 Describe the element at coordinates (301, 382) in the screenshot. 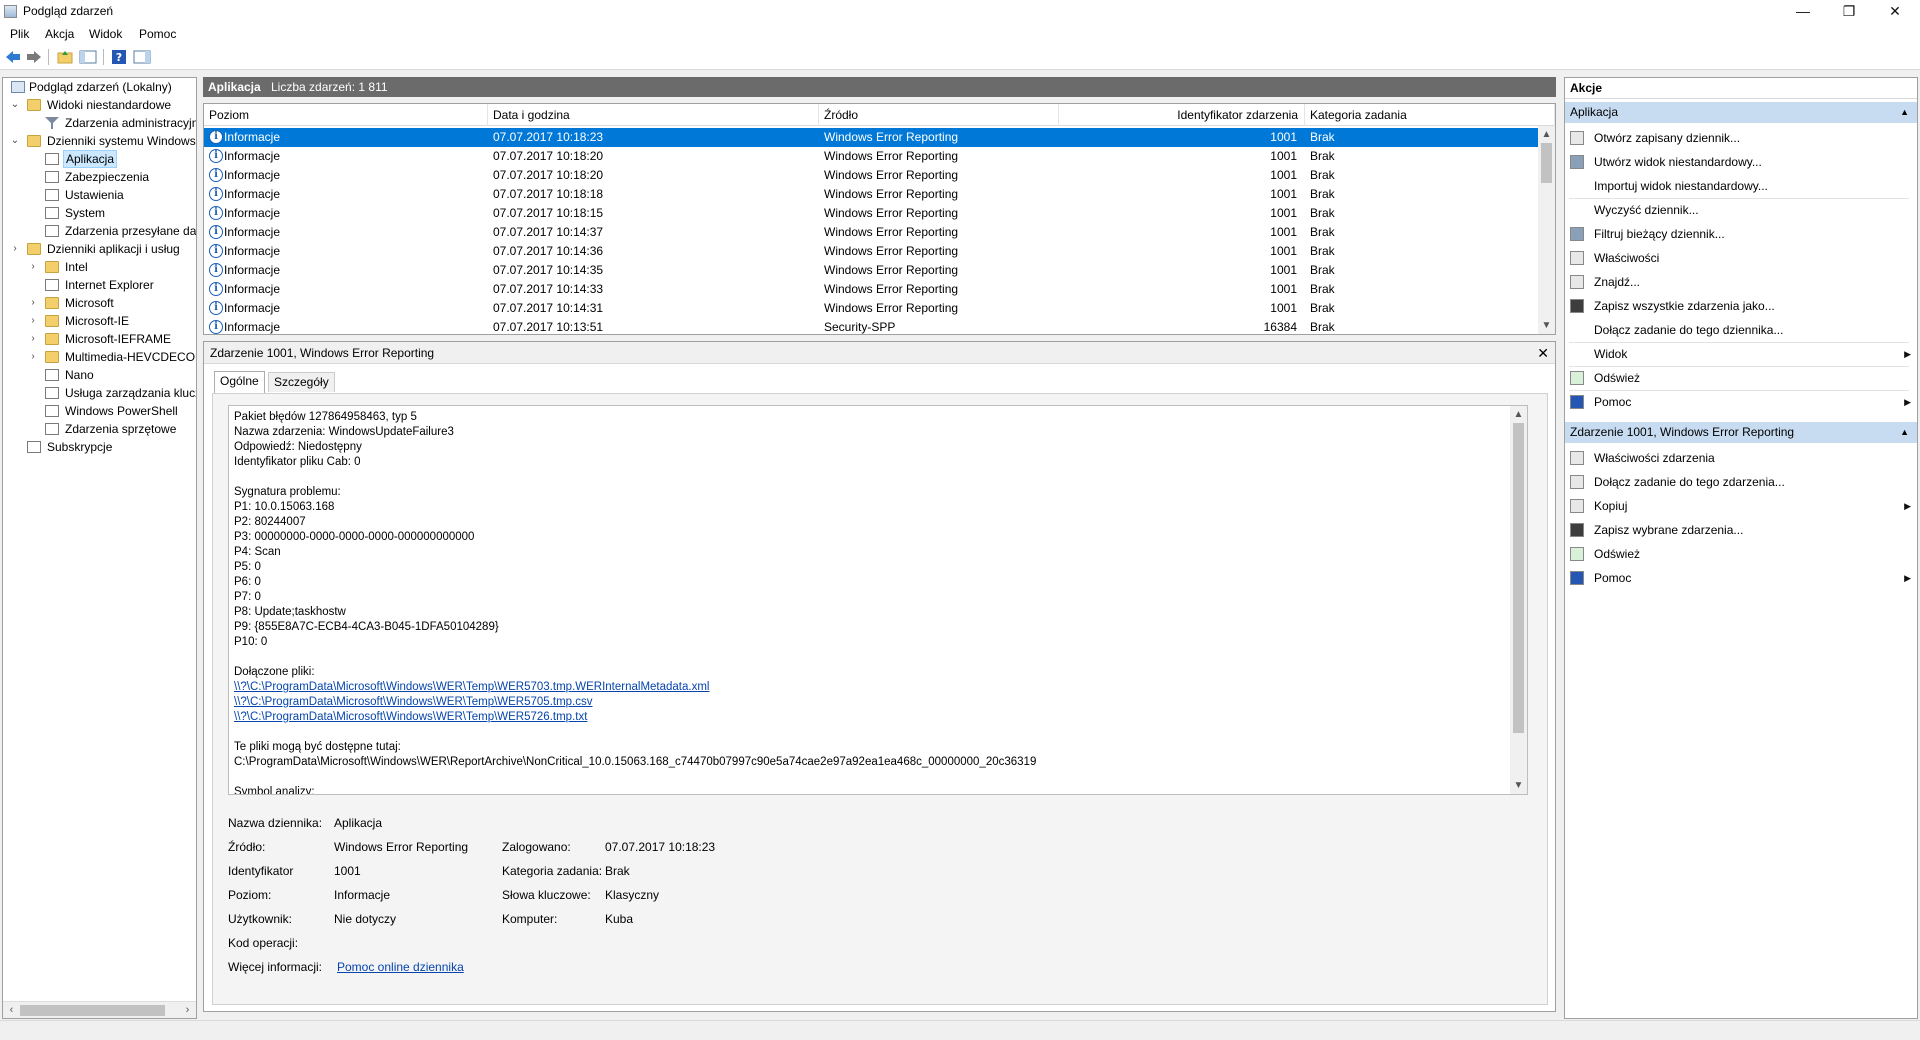

I see `tab-details: Szczegóły` at that location.